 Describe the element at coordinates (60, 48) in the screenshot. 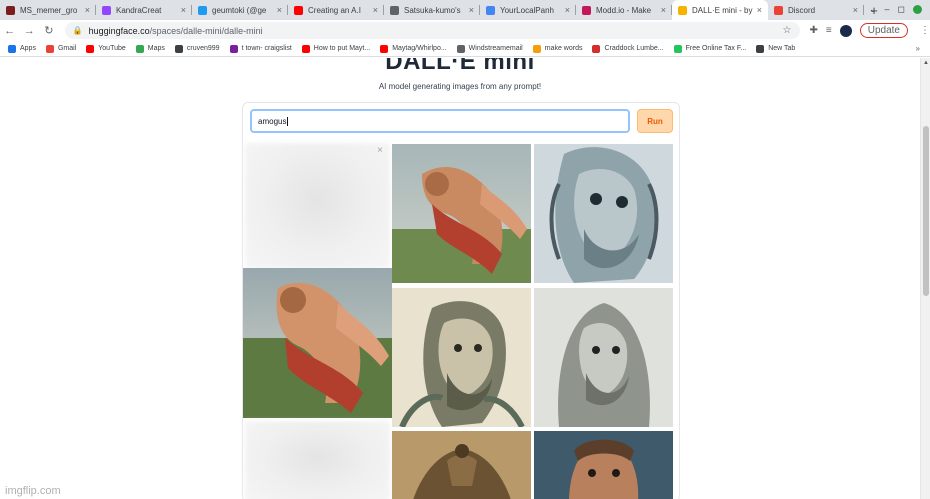

I see `bookmark-item: Gmail` at that location.